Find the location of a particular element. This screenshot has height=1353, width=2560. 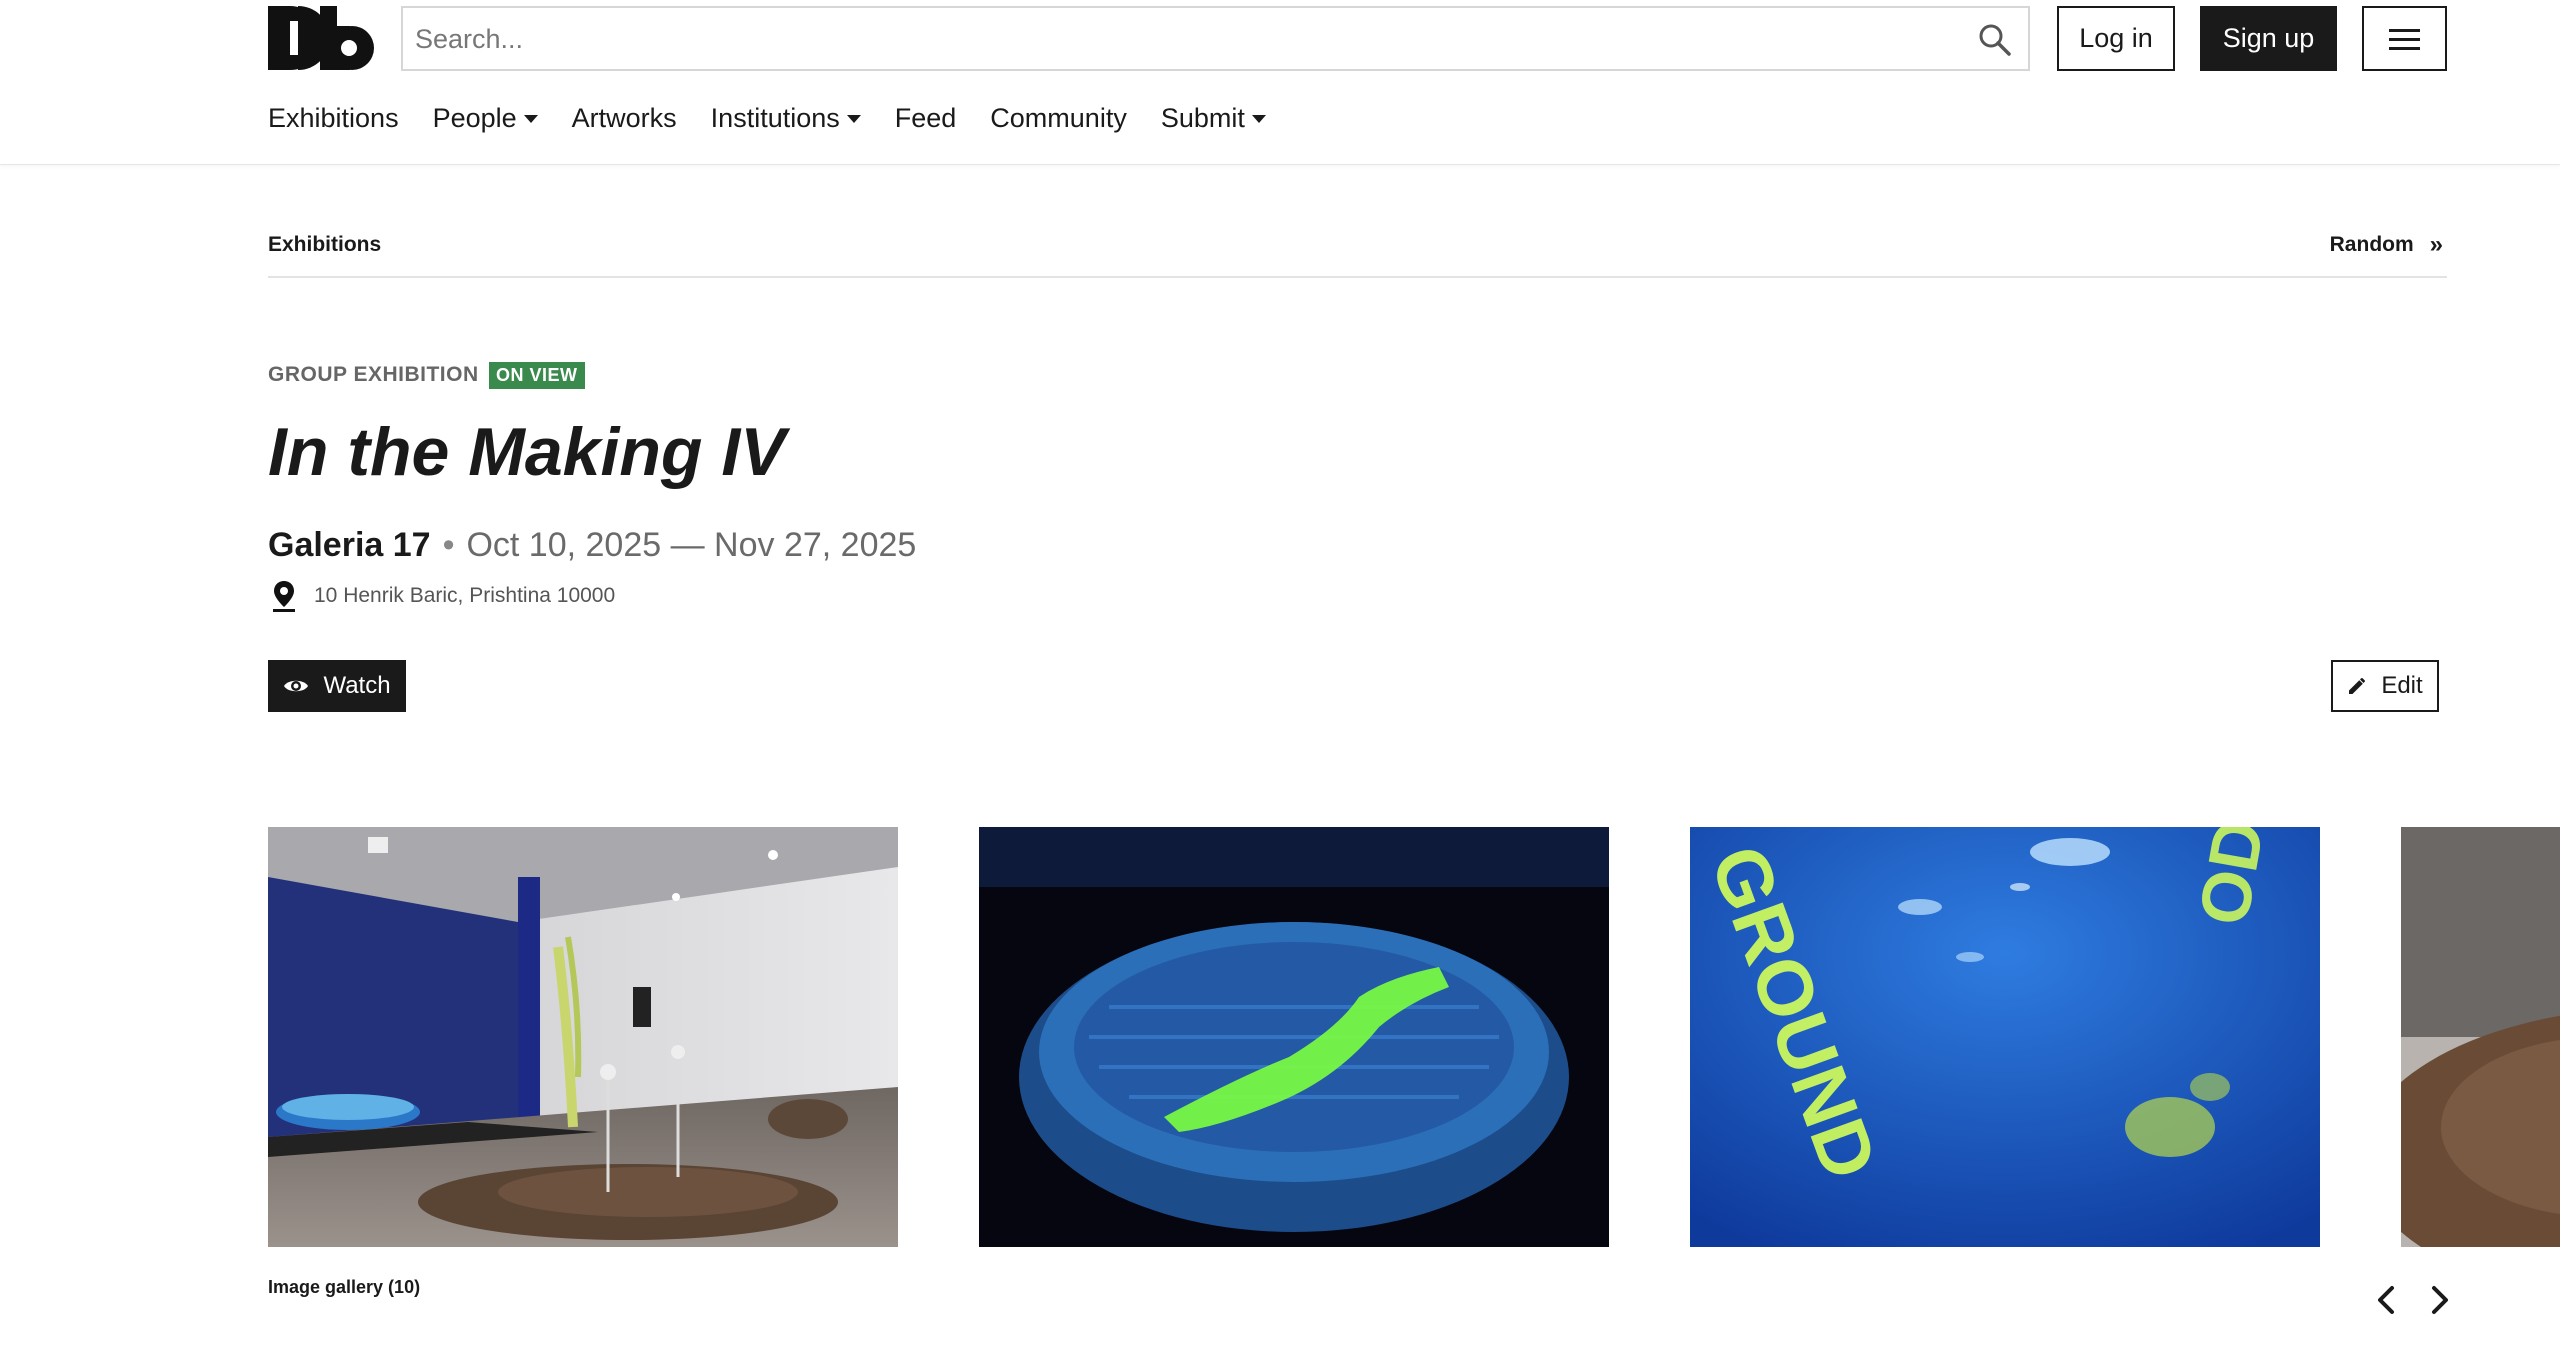

random-link: Random » is located at coordinates (2386, 245).